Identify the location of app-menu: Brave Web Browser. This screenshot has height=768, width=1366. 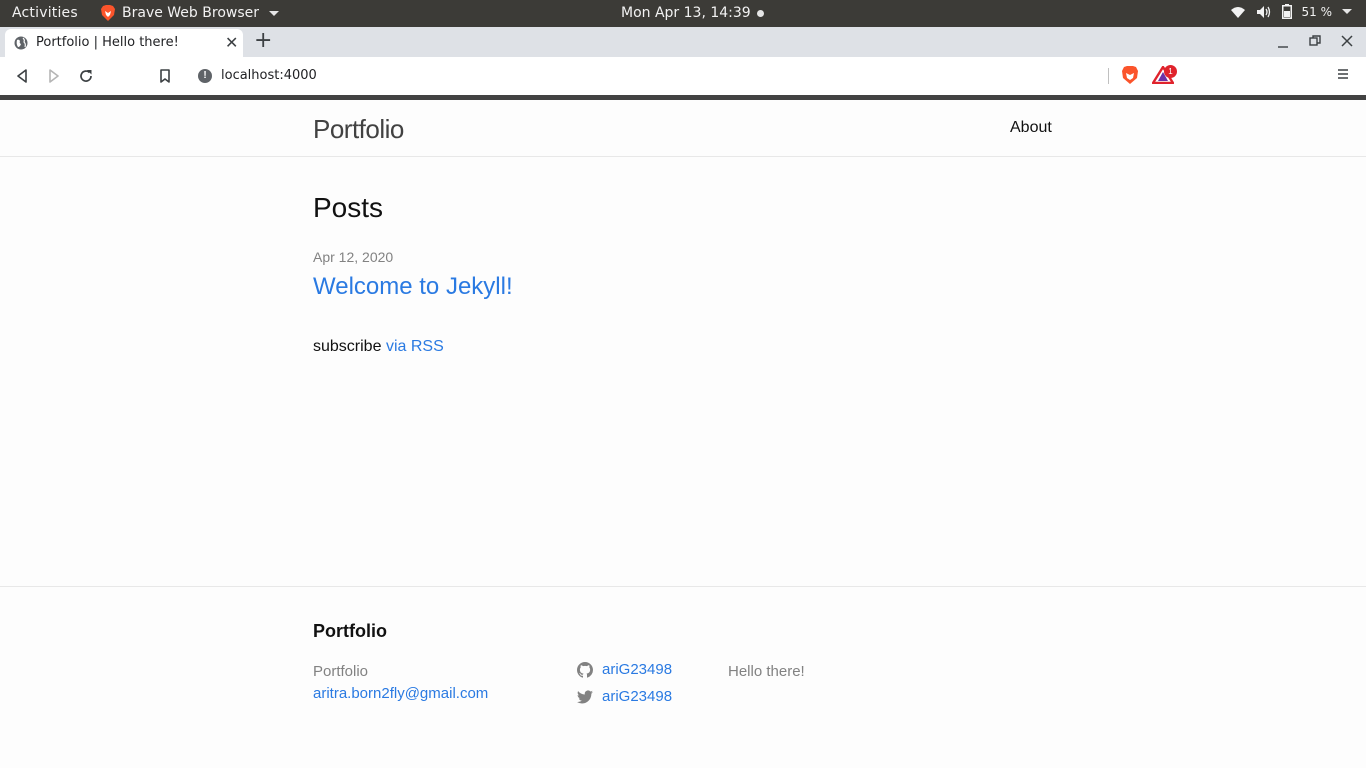
(189, 13).